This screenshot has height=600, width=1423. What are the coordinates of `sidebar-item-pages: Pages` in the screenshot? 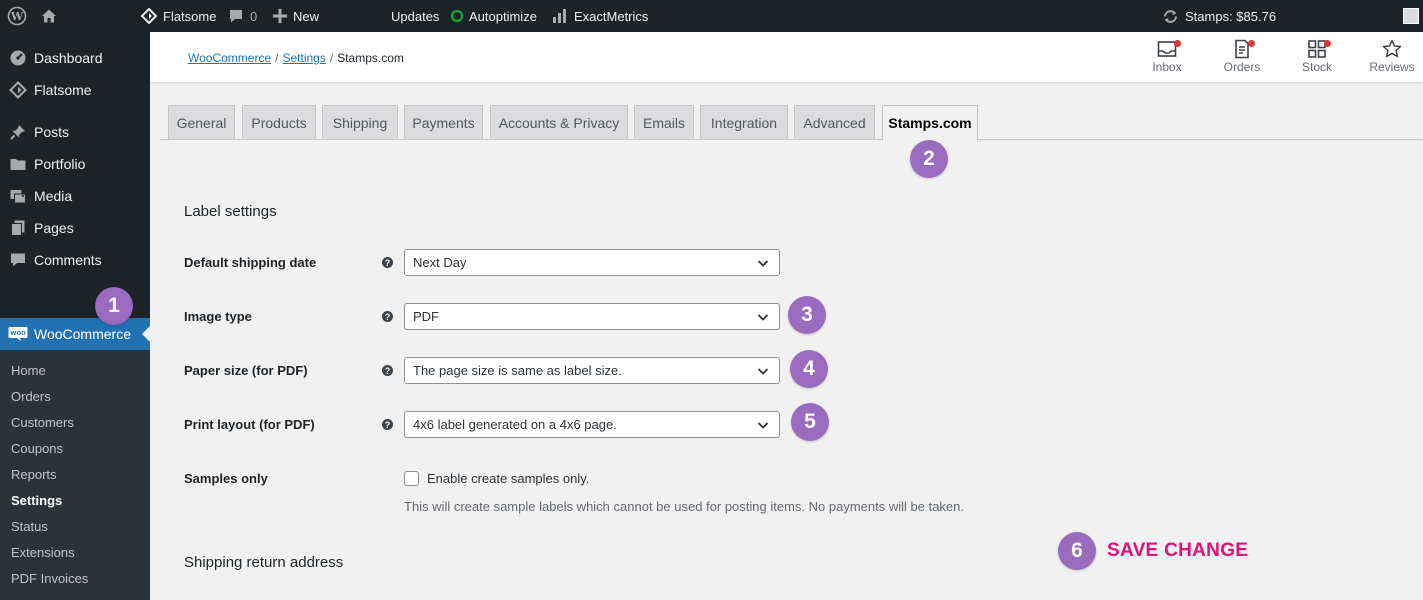 It's located at (75, 228).